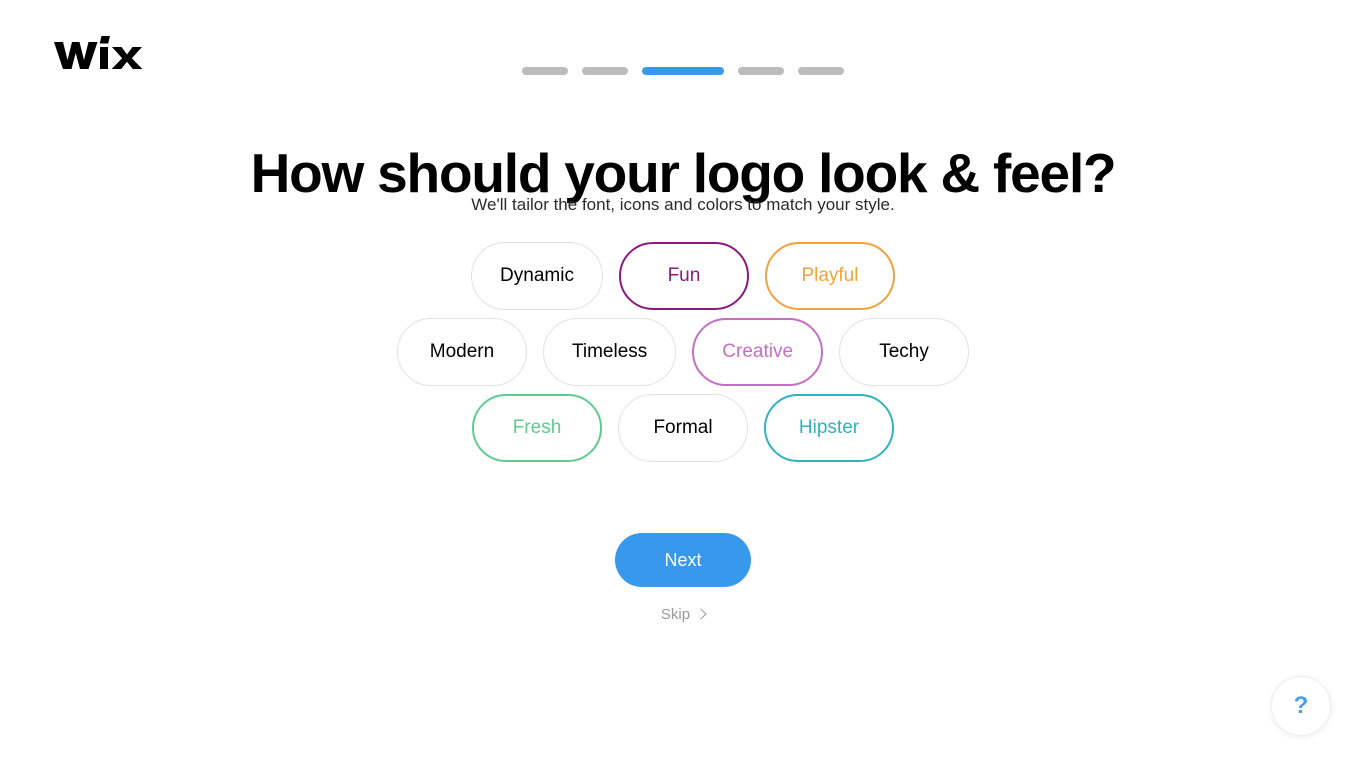  Describe the element at coordinates (537, 428) in the screenshot. I see `style-chip-fresh: Fresh` at that location.